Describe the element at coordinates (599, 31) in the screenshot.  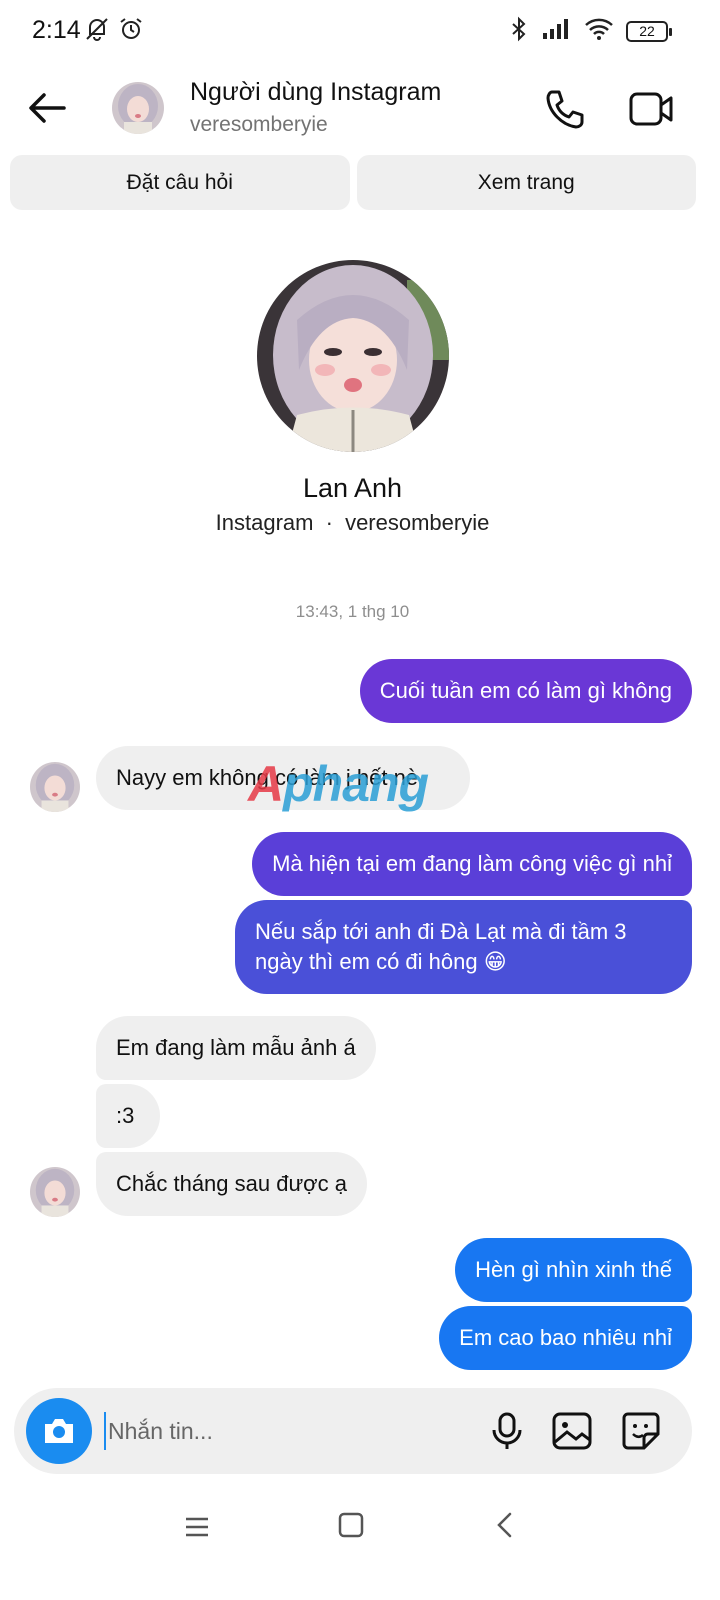
I see `wifi-icon` at that location.